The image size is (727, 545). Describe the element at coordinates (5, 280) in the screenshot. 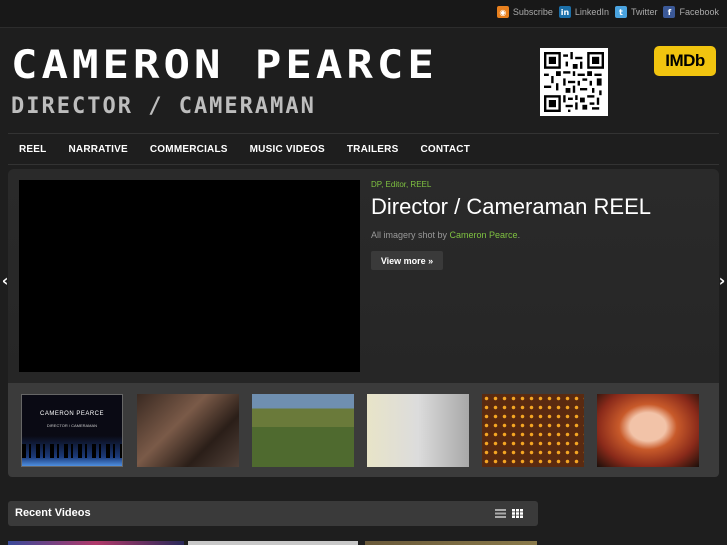

I see `slider-prev-arrow-icon: ‹` at that location.